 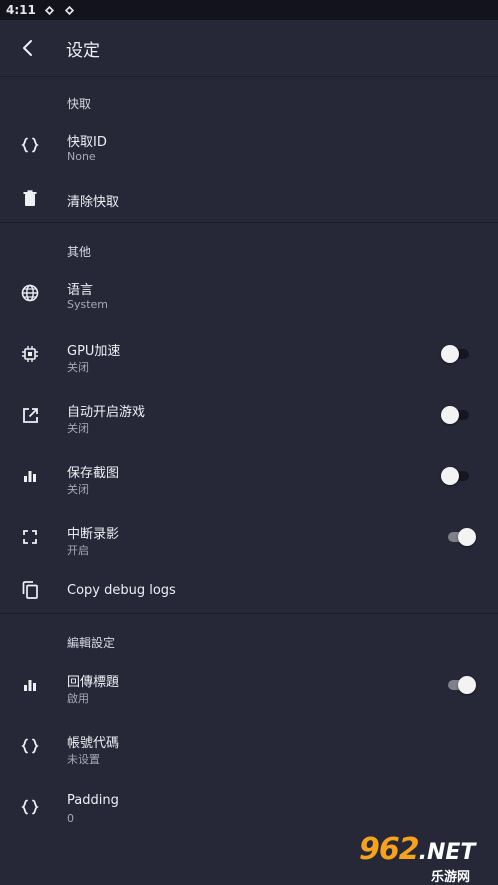 I want to click on save-screenshot-toggle, so click(x=456, y=476).